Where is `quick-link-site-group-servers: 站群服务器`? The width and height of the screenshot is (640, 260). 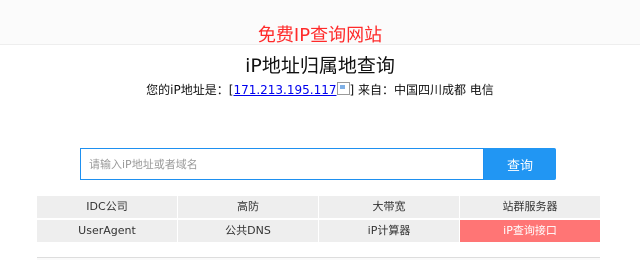 quick-link-site-group-servers: 站群服务器 is located at coordinates (530, 207).